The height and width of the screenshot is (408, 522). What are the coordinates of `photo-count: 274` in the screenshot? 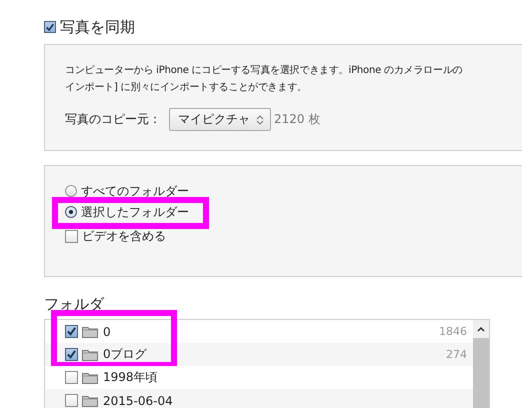 It's located at (456, 354).